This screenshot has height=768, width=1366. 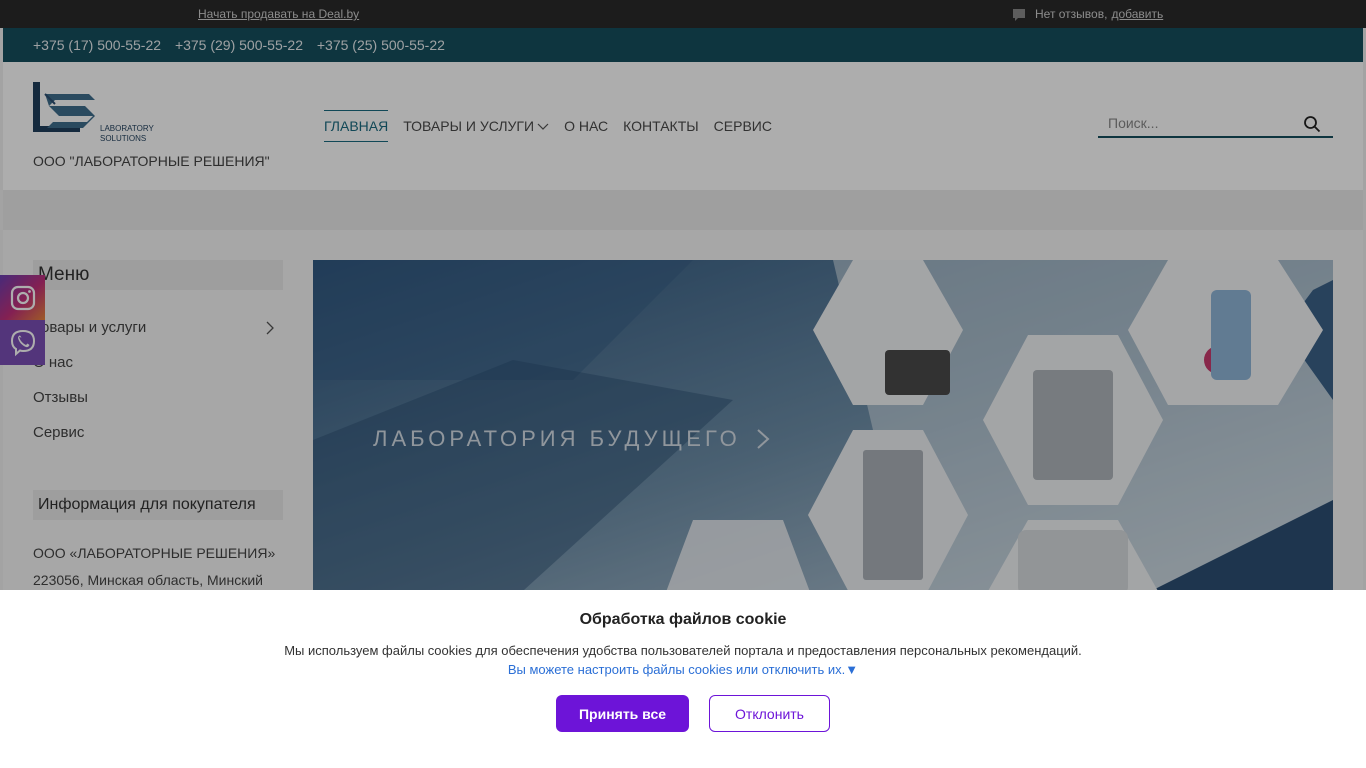 What do you see at coordinates (769, 713) in the screenshot?
I see `decline-button: Отклонить` at bounding box center [769, 713].